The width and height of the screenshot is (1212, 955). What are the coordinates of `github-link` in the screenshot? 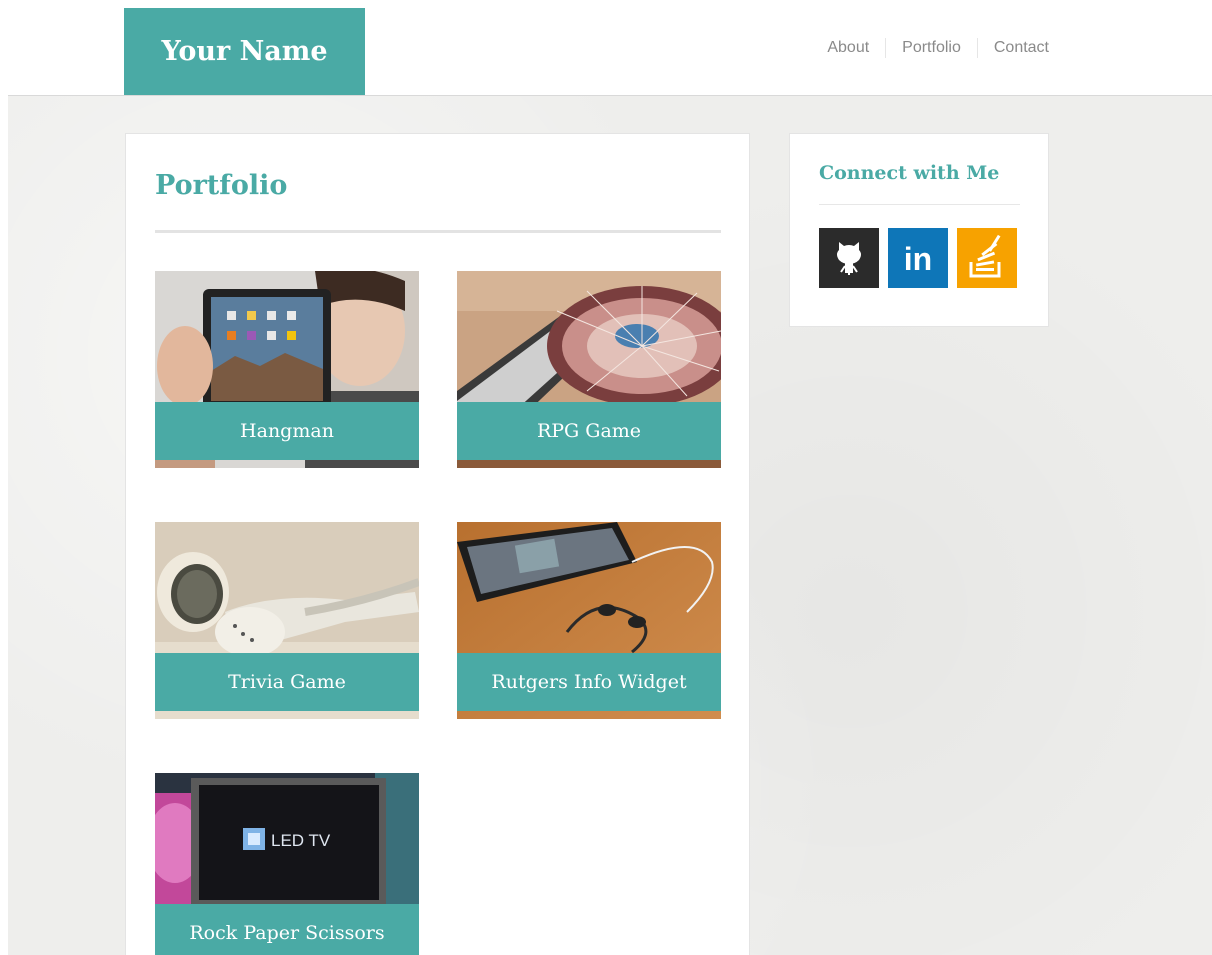 It's located at (849, 258).